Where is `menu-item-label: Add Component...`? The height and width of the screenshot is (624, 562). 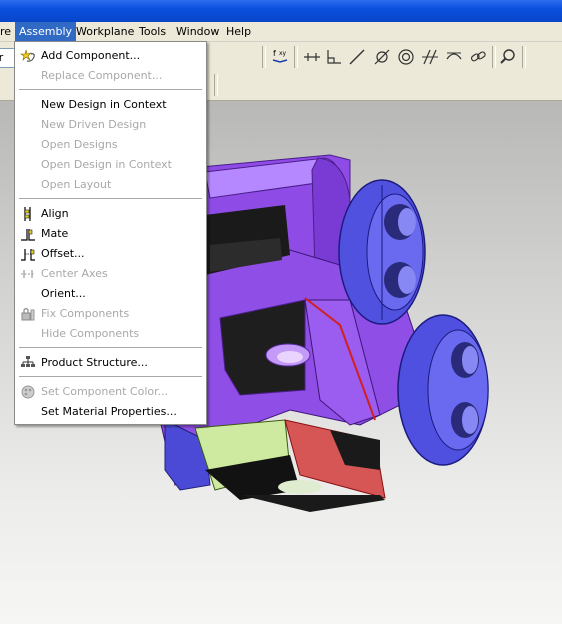 menu-item-label: Add Component... is located at coordinates (91, 55).